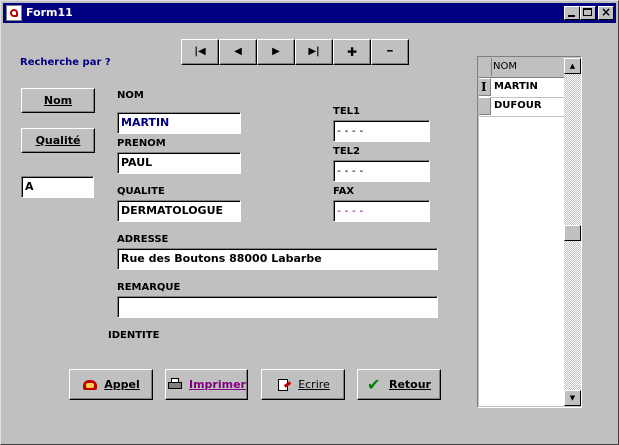 This screenshot has height=445, width=619. I want to click on tel2-label: TEL2, so click(346, 151).